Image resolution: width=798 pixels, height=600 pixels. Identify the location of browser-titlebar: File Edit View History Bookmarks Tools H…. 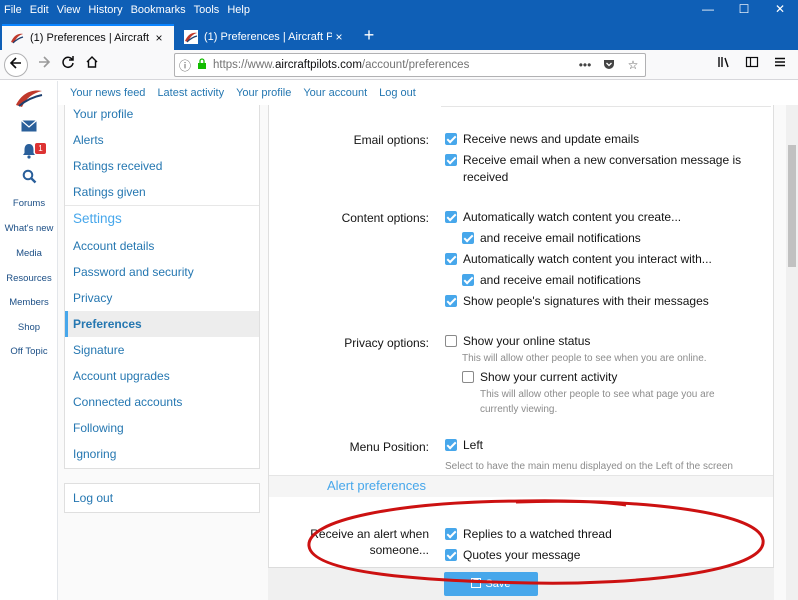
(399, 10).